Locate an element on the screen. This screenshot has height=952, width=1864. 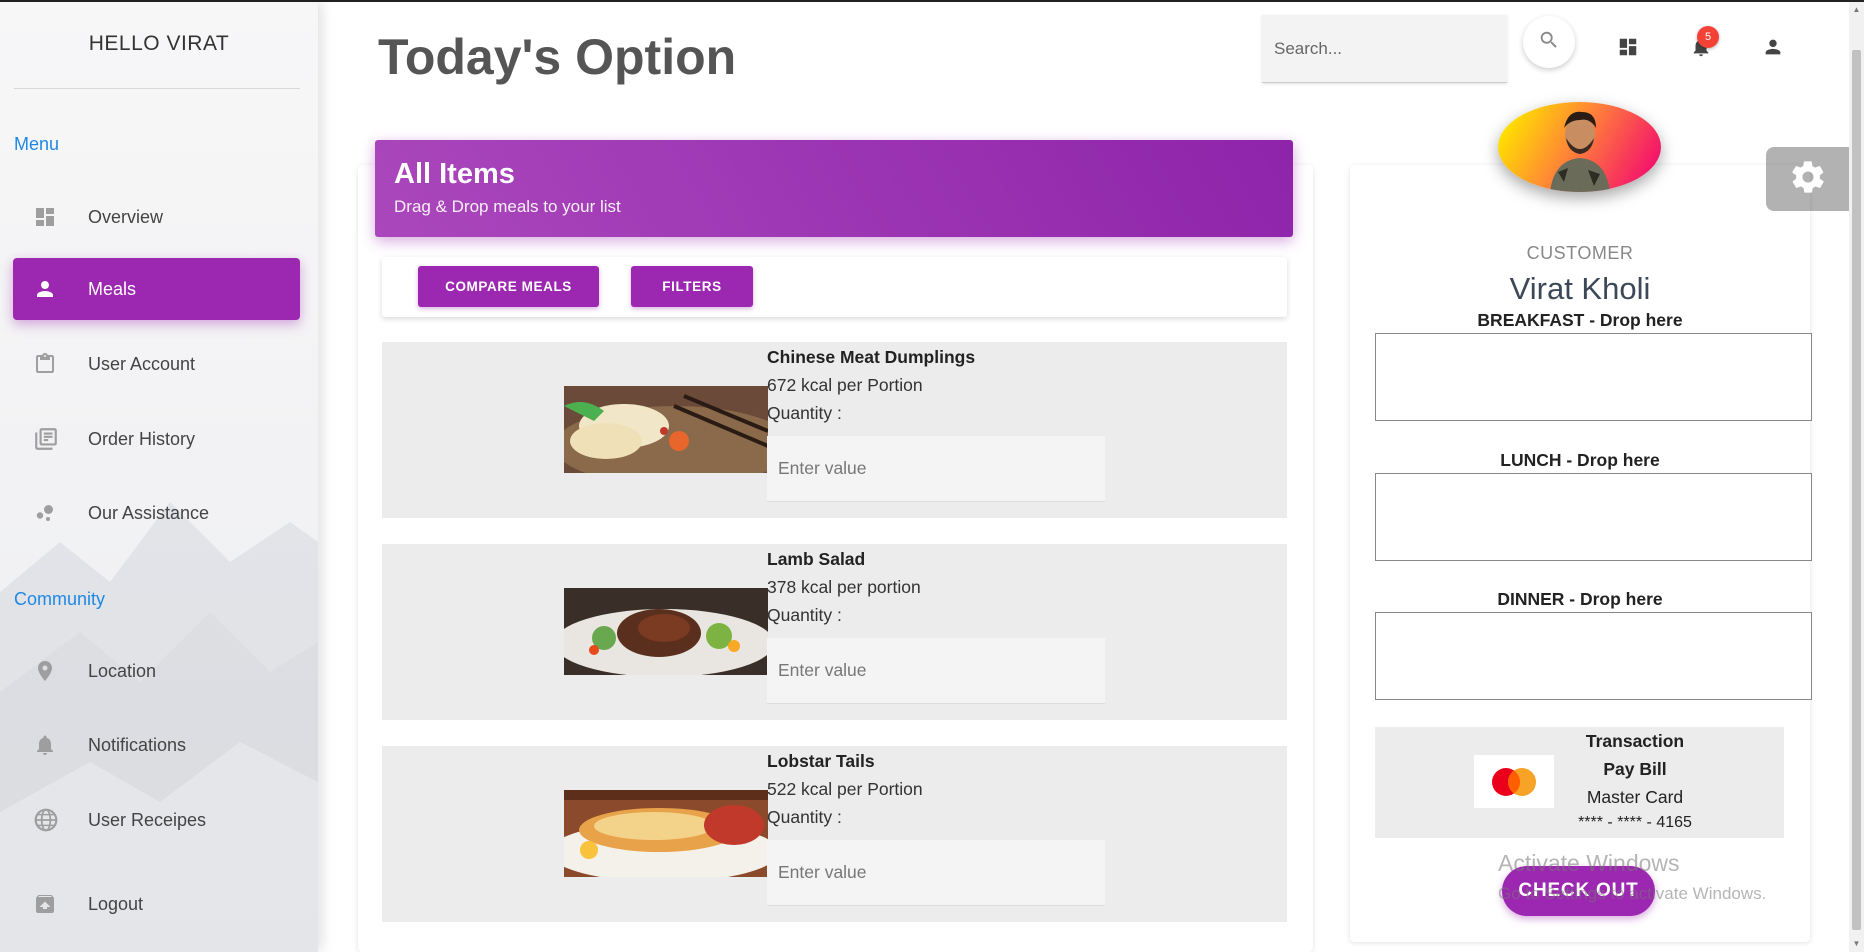
sidebar-item-label: Overview is located at coordinates (126, 216).